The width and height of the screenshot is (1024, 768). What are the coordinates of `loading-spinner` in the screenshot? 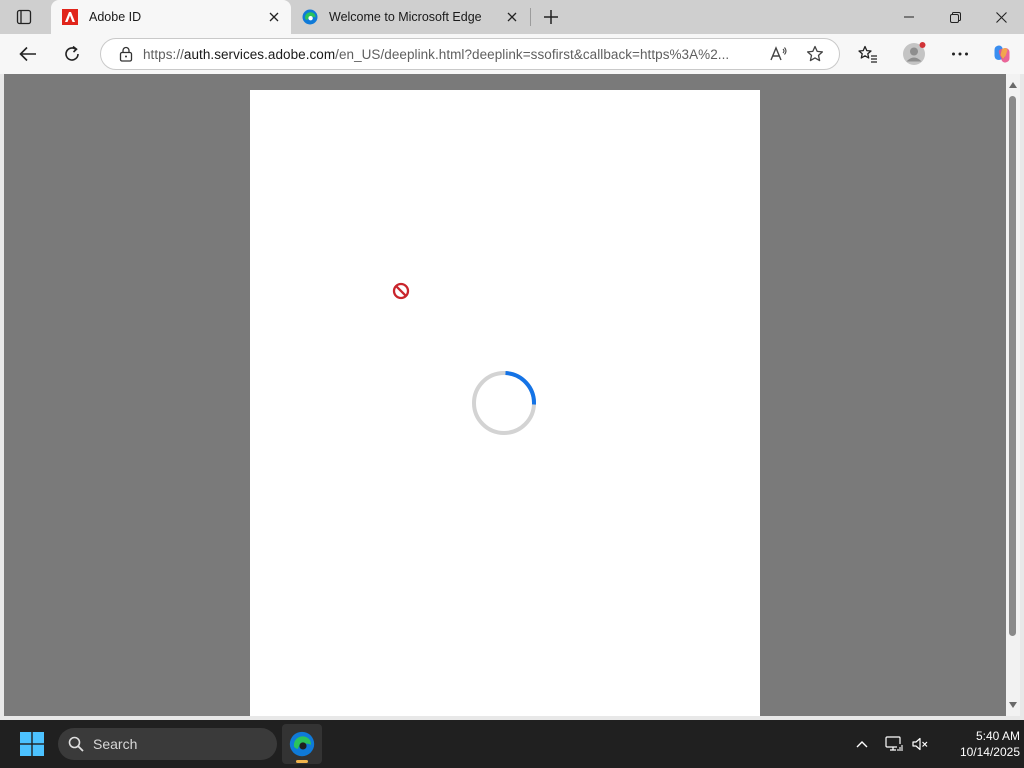 It's located at (504, 403).